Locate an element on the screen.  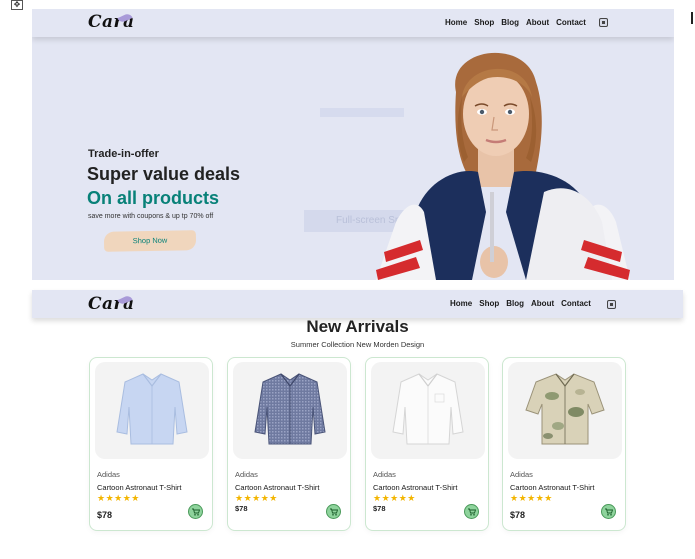
shirt-camo-print-image is located at coordinates (565, 409).